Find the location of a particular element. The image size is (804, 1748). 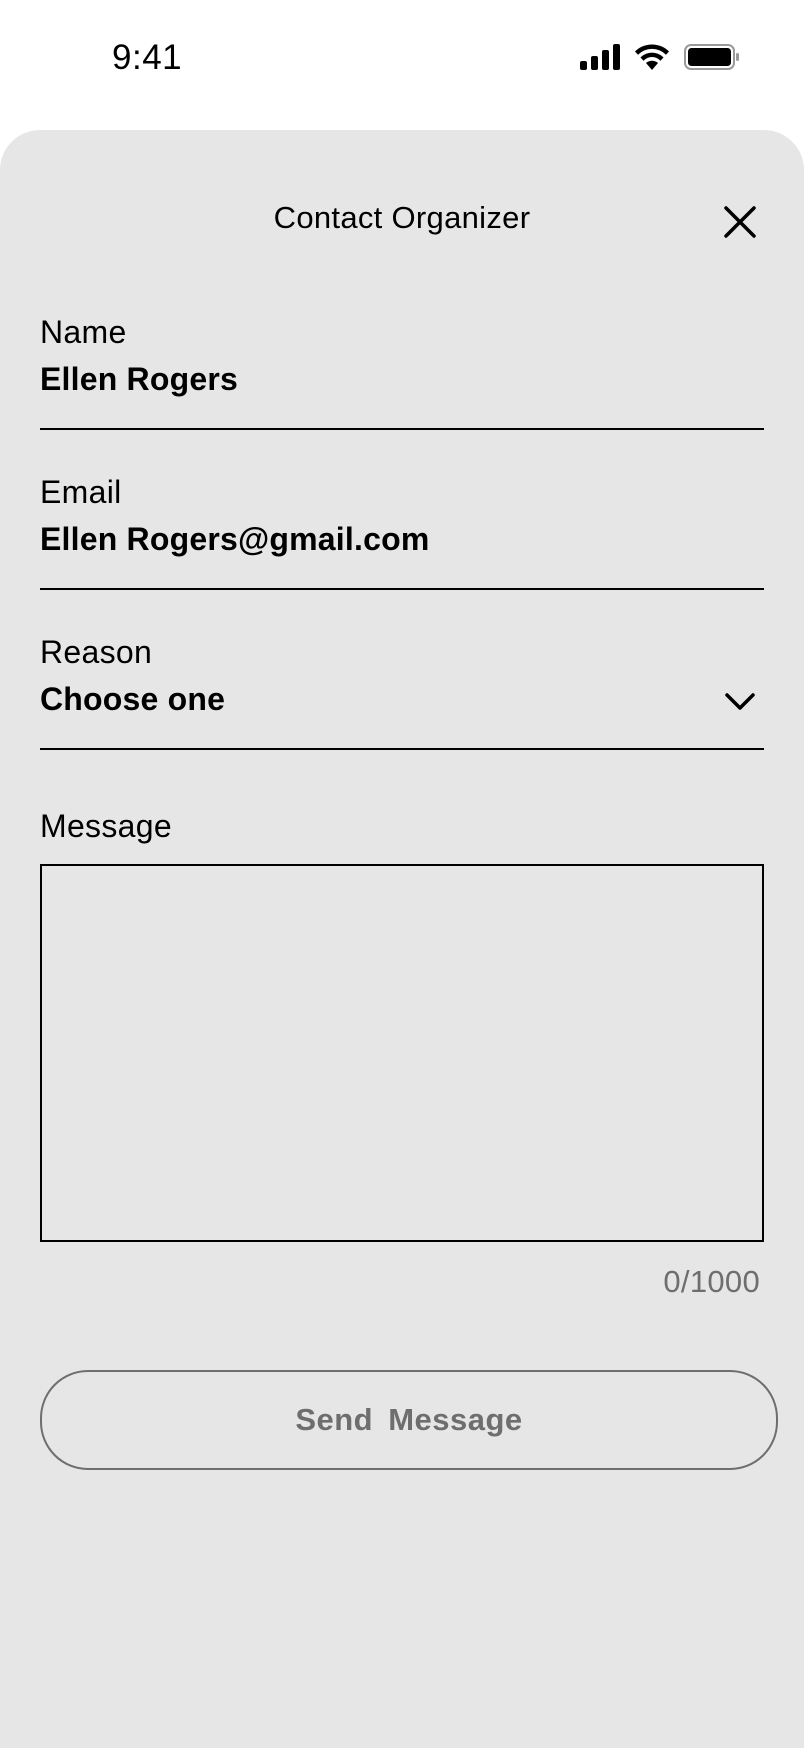

cellular-signal-icon is located at coordinates (600, 57).